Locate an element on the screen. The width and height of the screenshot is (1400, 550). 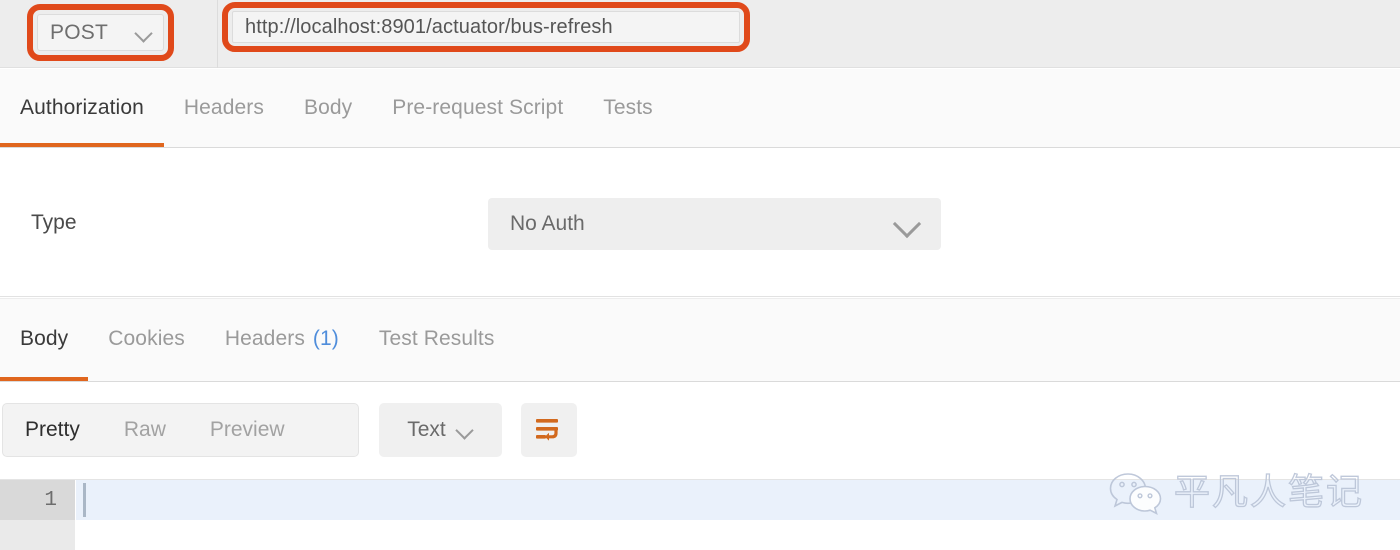
word-wrap-icon is located at coordinates (547, 430).